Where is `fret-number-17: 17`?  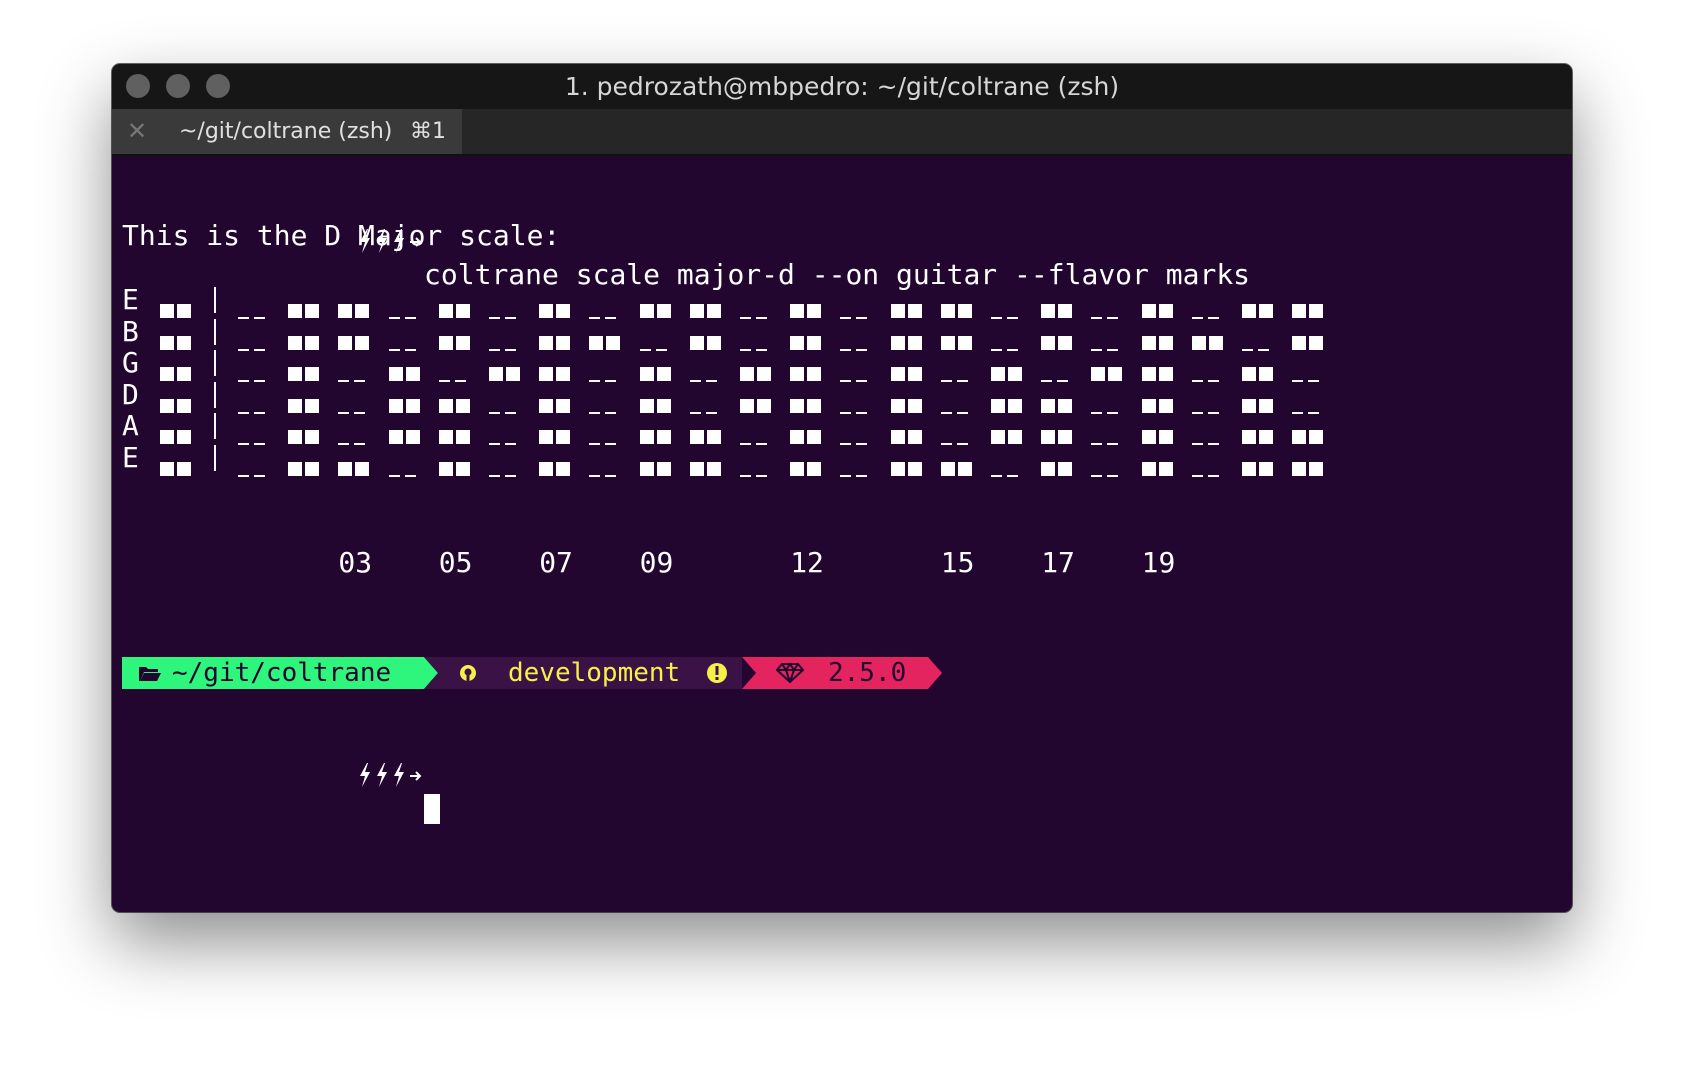
fret-number-17: 17 is located at coordinates (1058, 562).